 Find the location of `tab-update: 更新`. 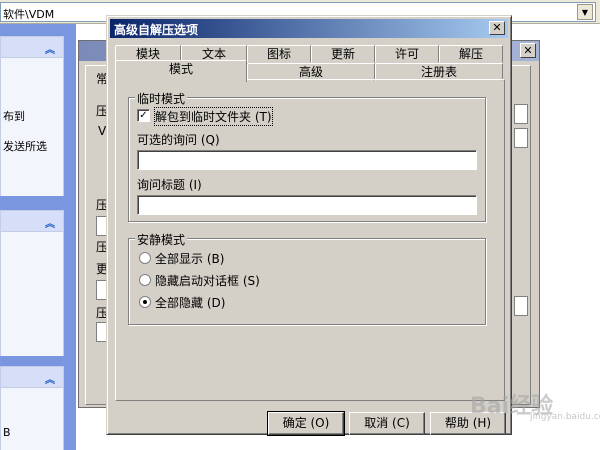

tab-update: 更新 is located at coordinates (343, 54).